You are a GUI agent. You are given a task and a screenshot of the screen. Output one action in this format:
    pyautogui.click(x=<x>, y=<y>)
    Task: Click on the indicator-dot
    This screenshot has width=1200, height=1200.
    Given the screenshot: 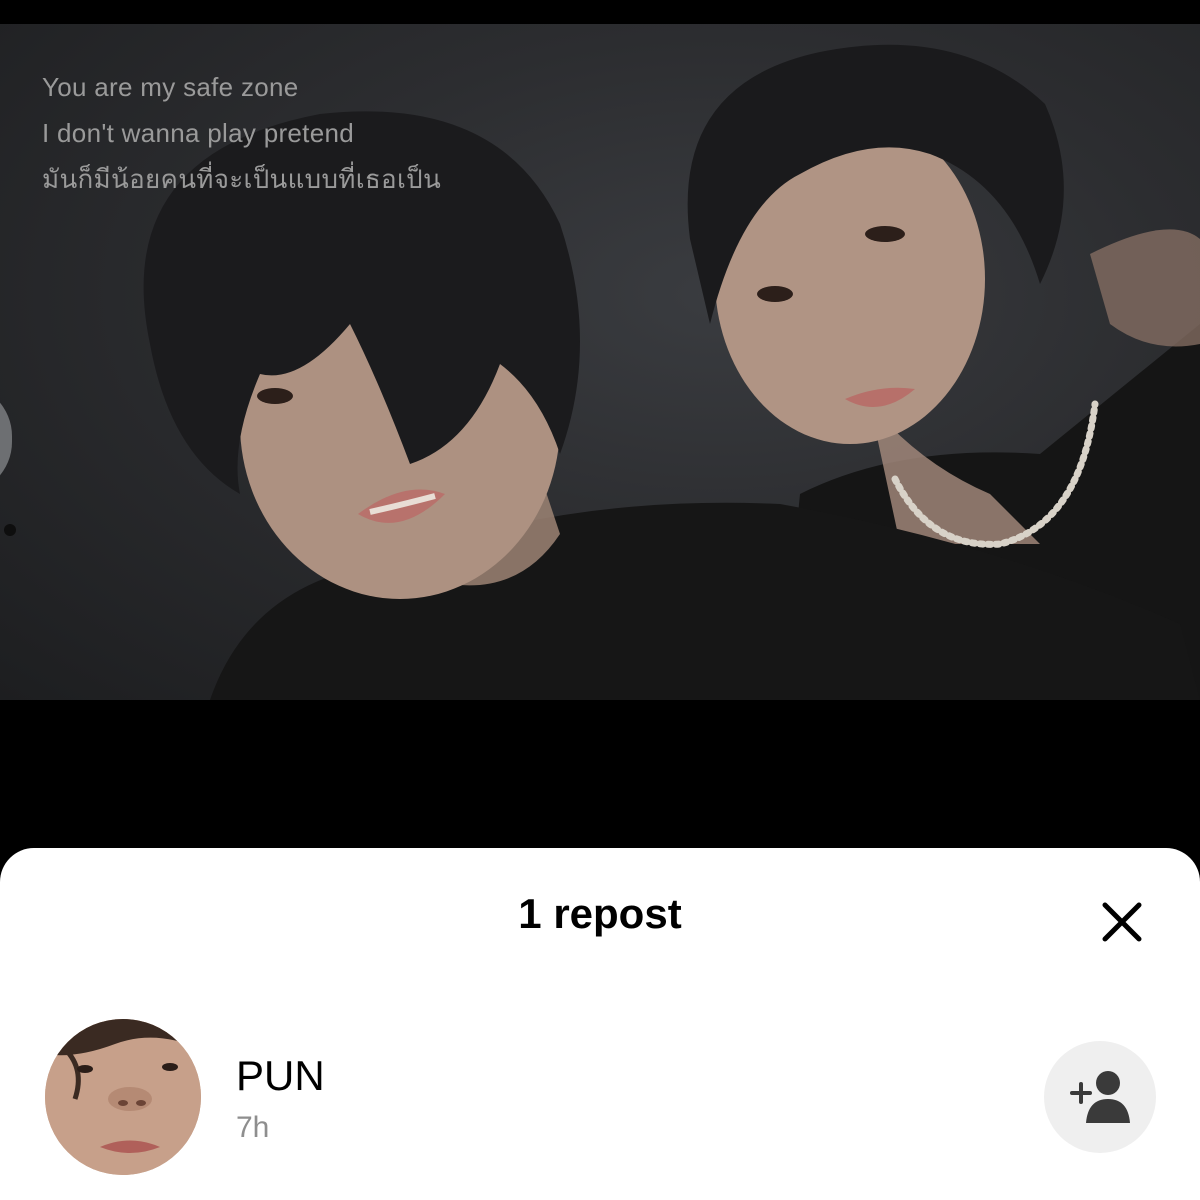 What is the action you would take?
    pyautogui.click(x=10, y=530)
    